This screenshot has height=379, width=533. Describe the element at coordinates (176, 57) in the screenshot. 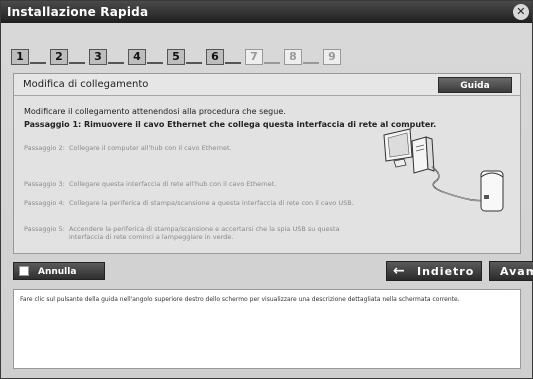

I see `step-number: 5` at that location.